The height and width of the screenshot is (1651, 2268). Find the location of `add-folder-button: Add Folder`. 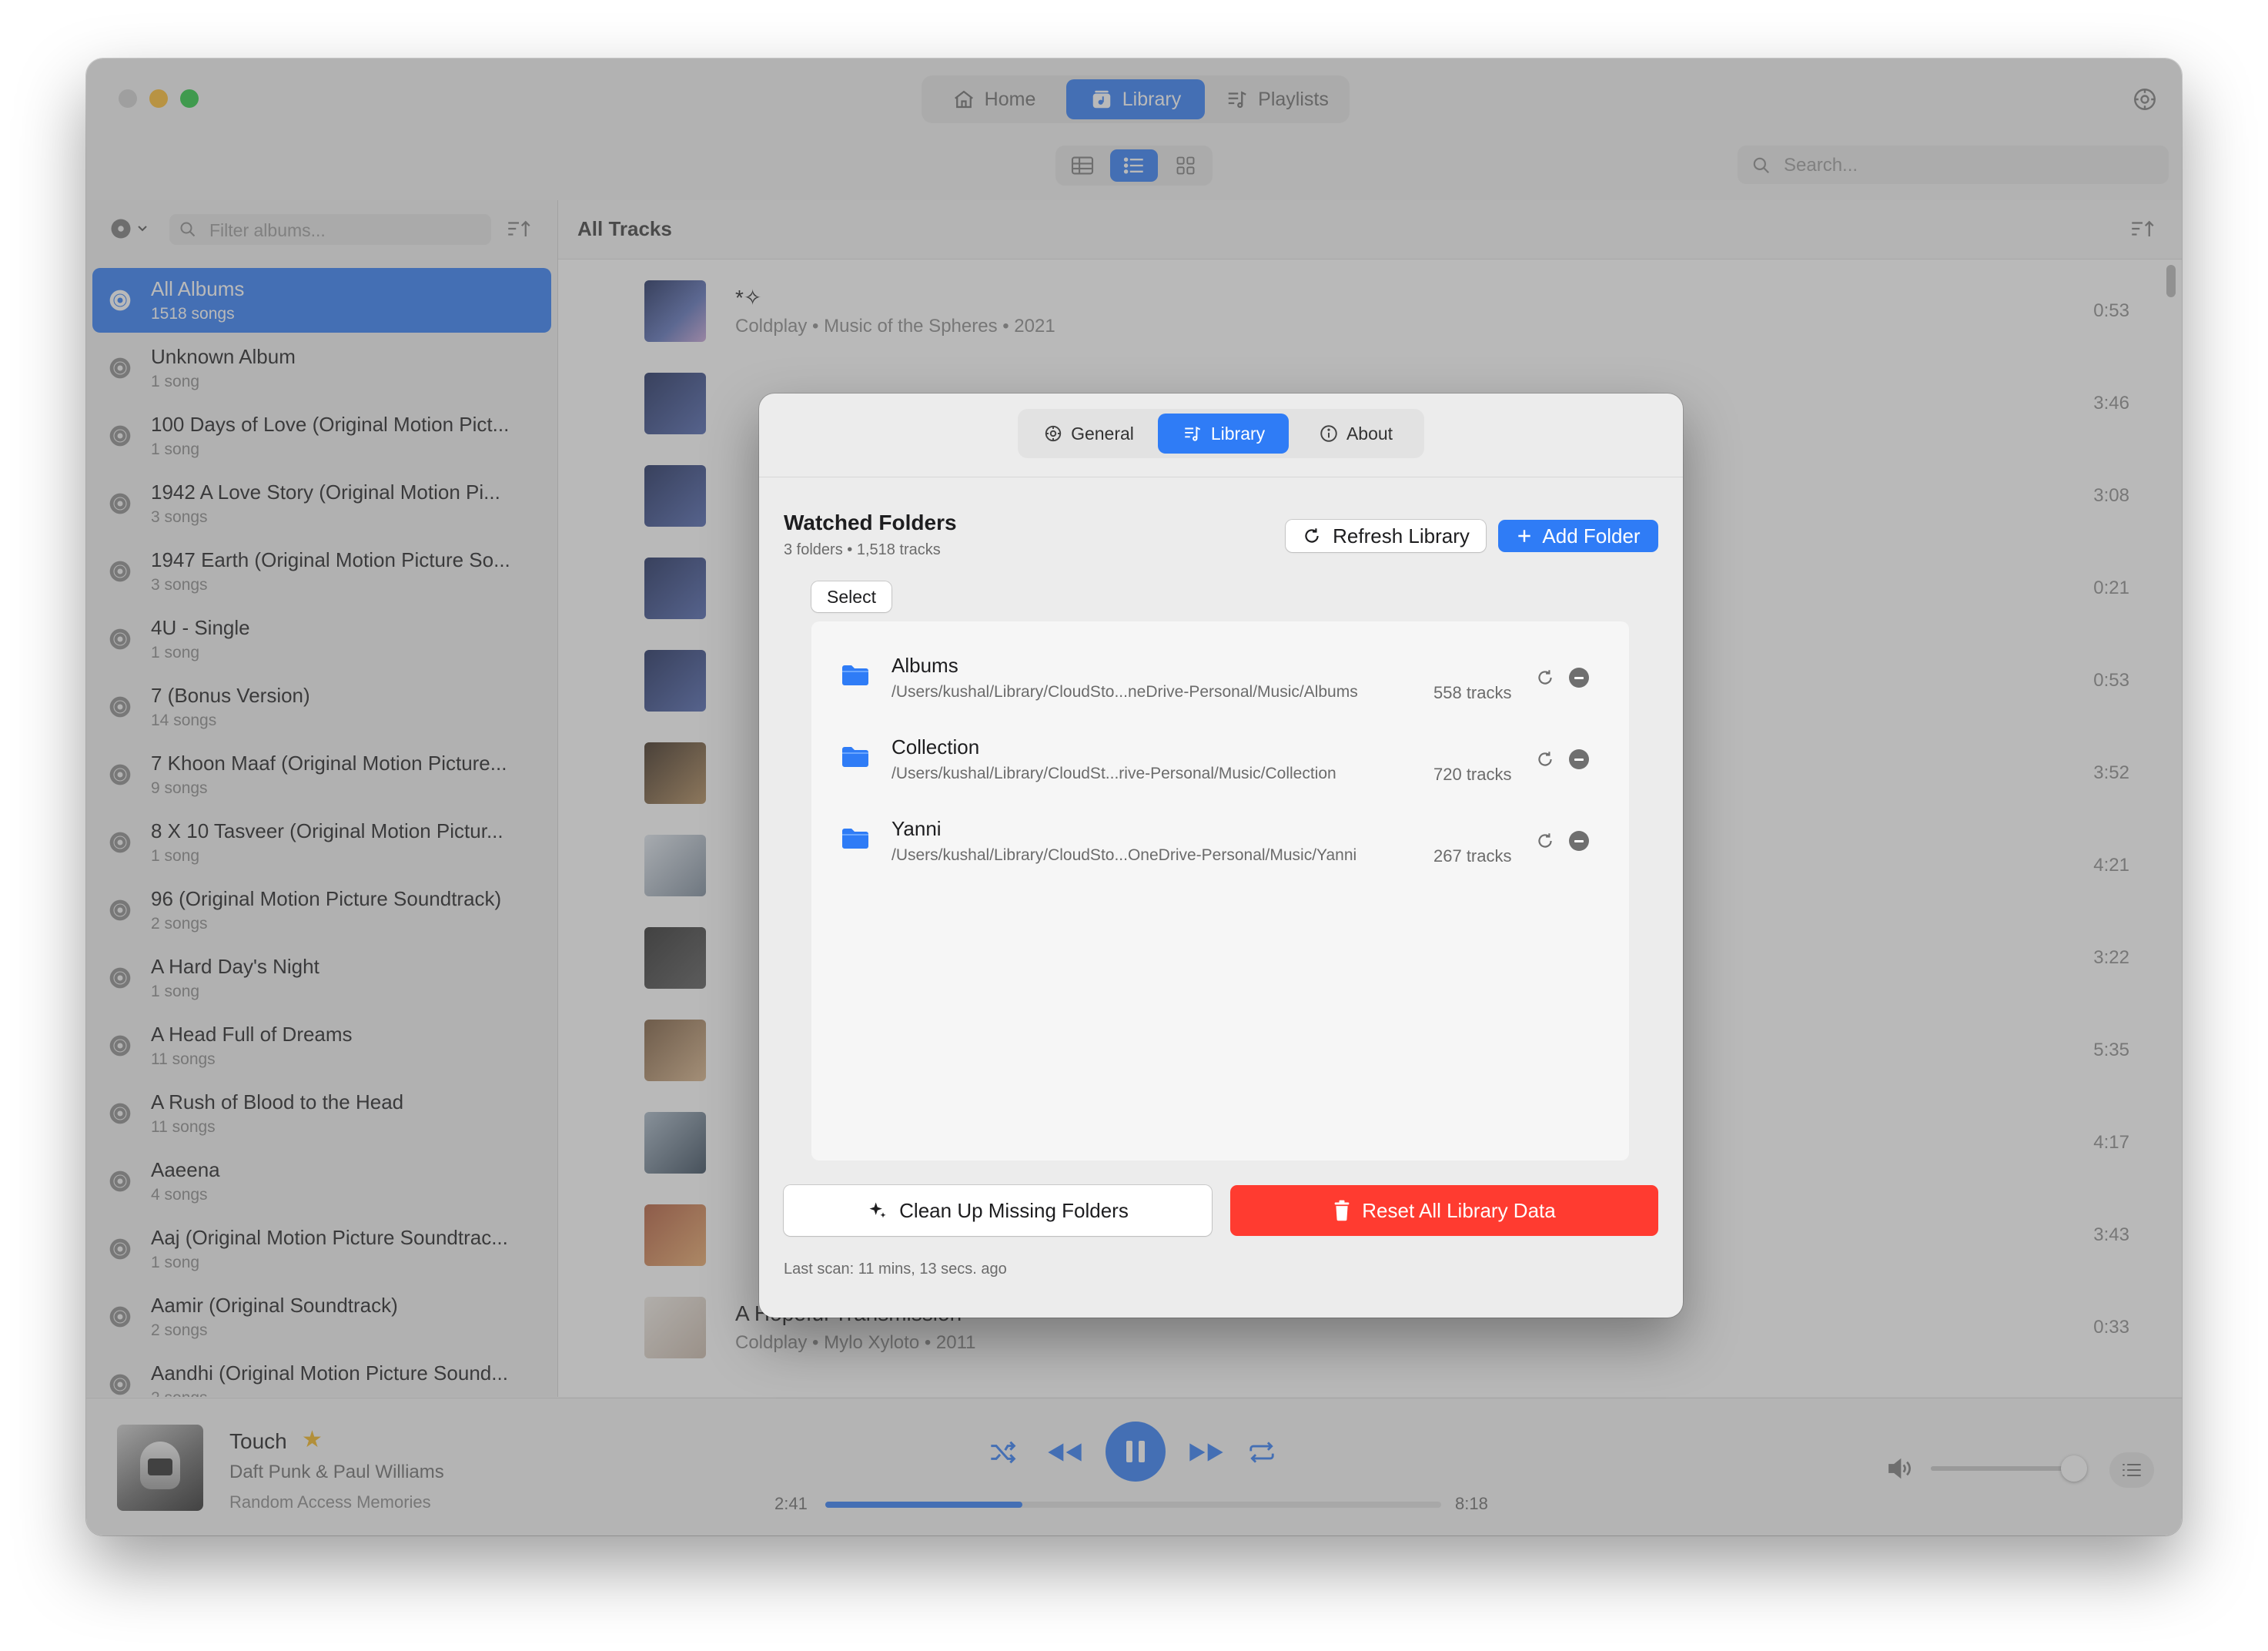

add-folder-button: Add Folder is located at coordinates (1578, 536).